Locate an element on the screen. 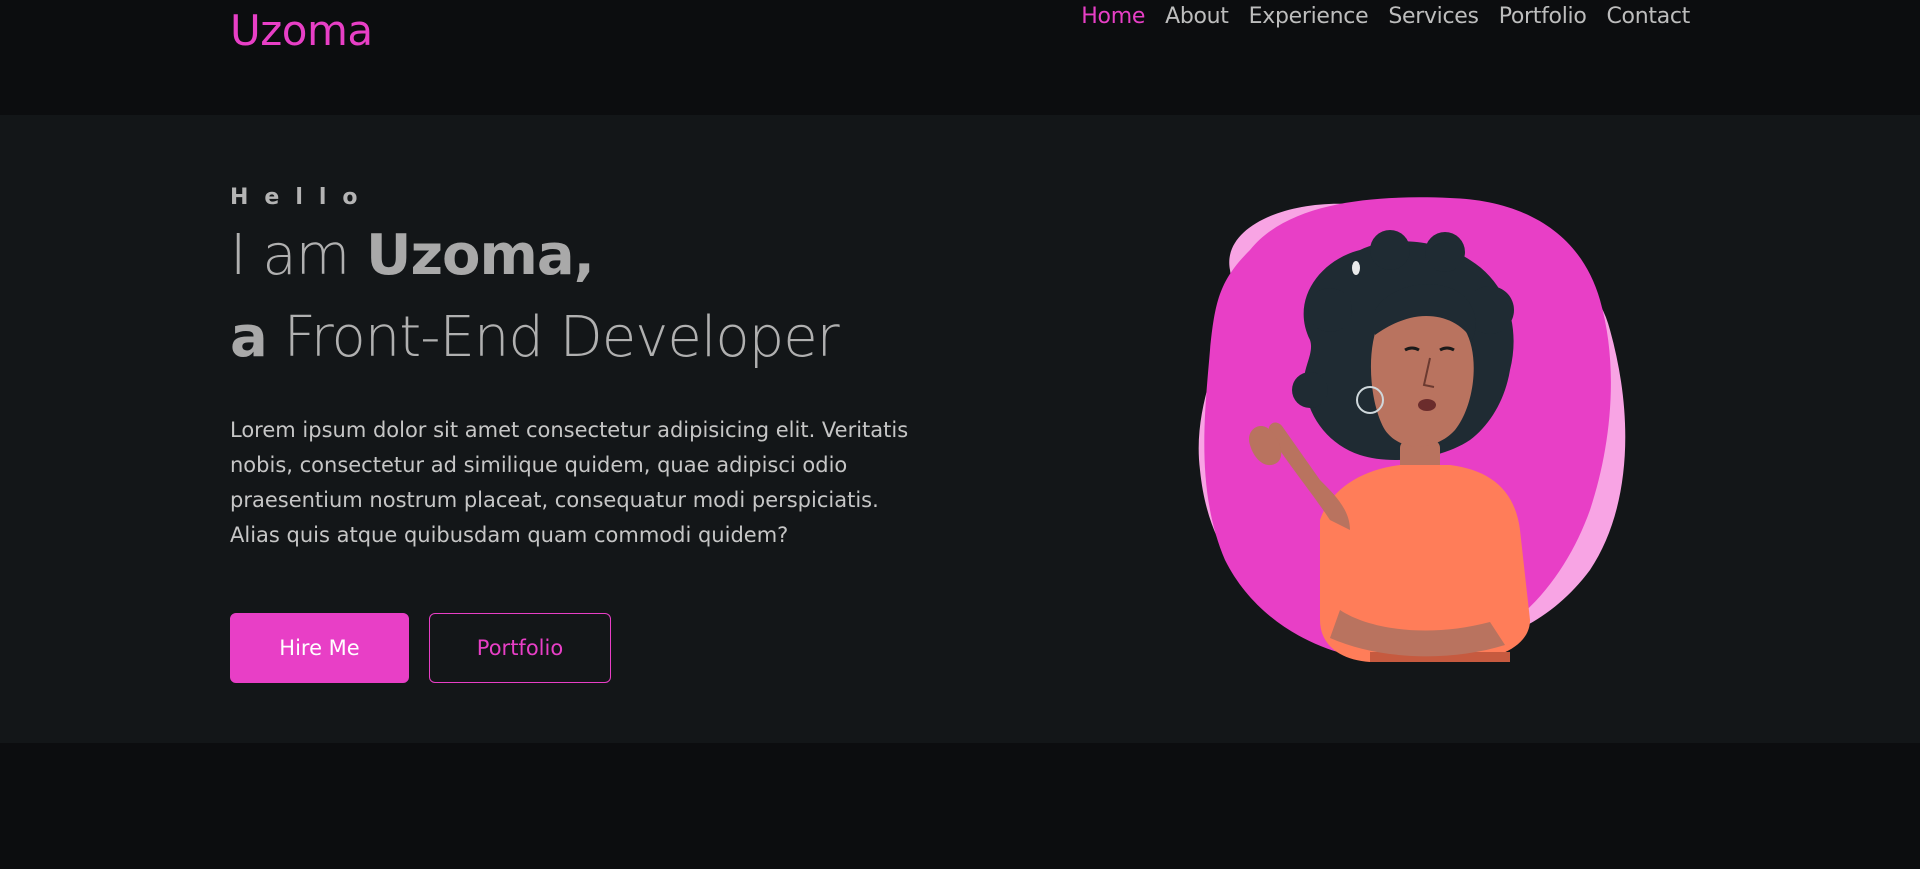  hero-illustration is located at coordinates (1415, 430).